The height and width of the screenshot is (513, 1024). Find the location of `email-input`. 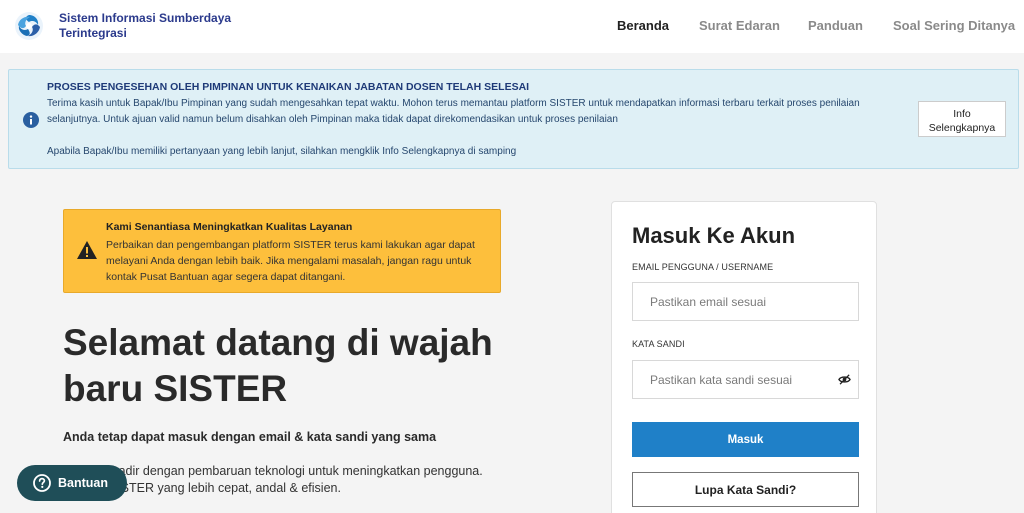

email-input is located at coordinates (745, 301).